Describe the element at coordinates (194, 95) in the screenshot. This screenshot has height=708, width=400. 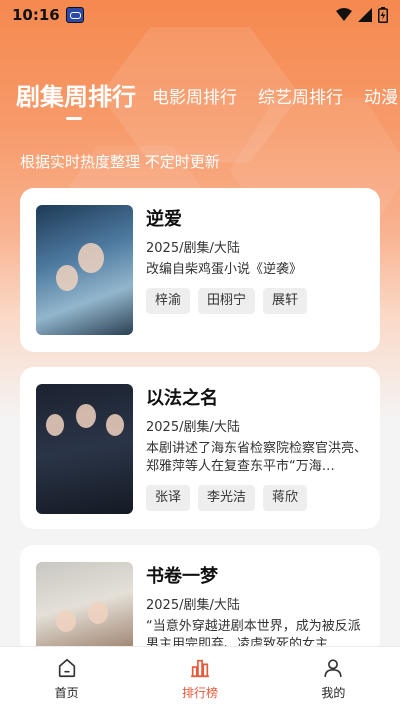
I see `tab-movie-weekly: 电影周排行` at that location.